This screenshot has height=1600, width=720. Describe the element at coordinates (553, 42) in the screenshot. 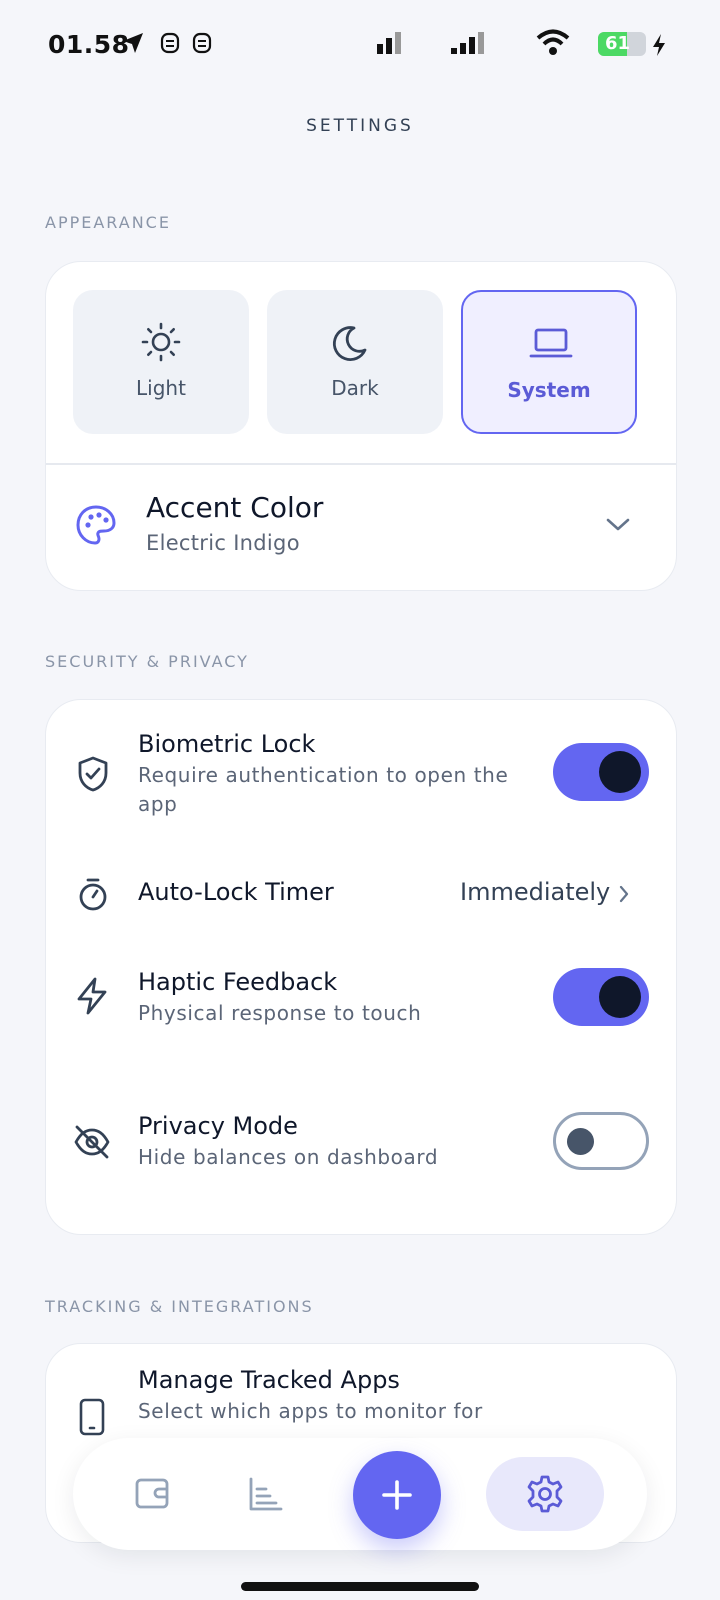

I see `wifi-icon` at that location.